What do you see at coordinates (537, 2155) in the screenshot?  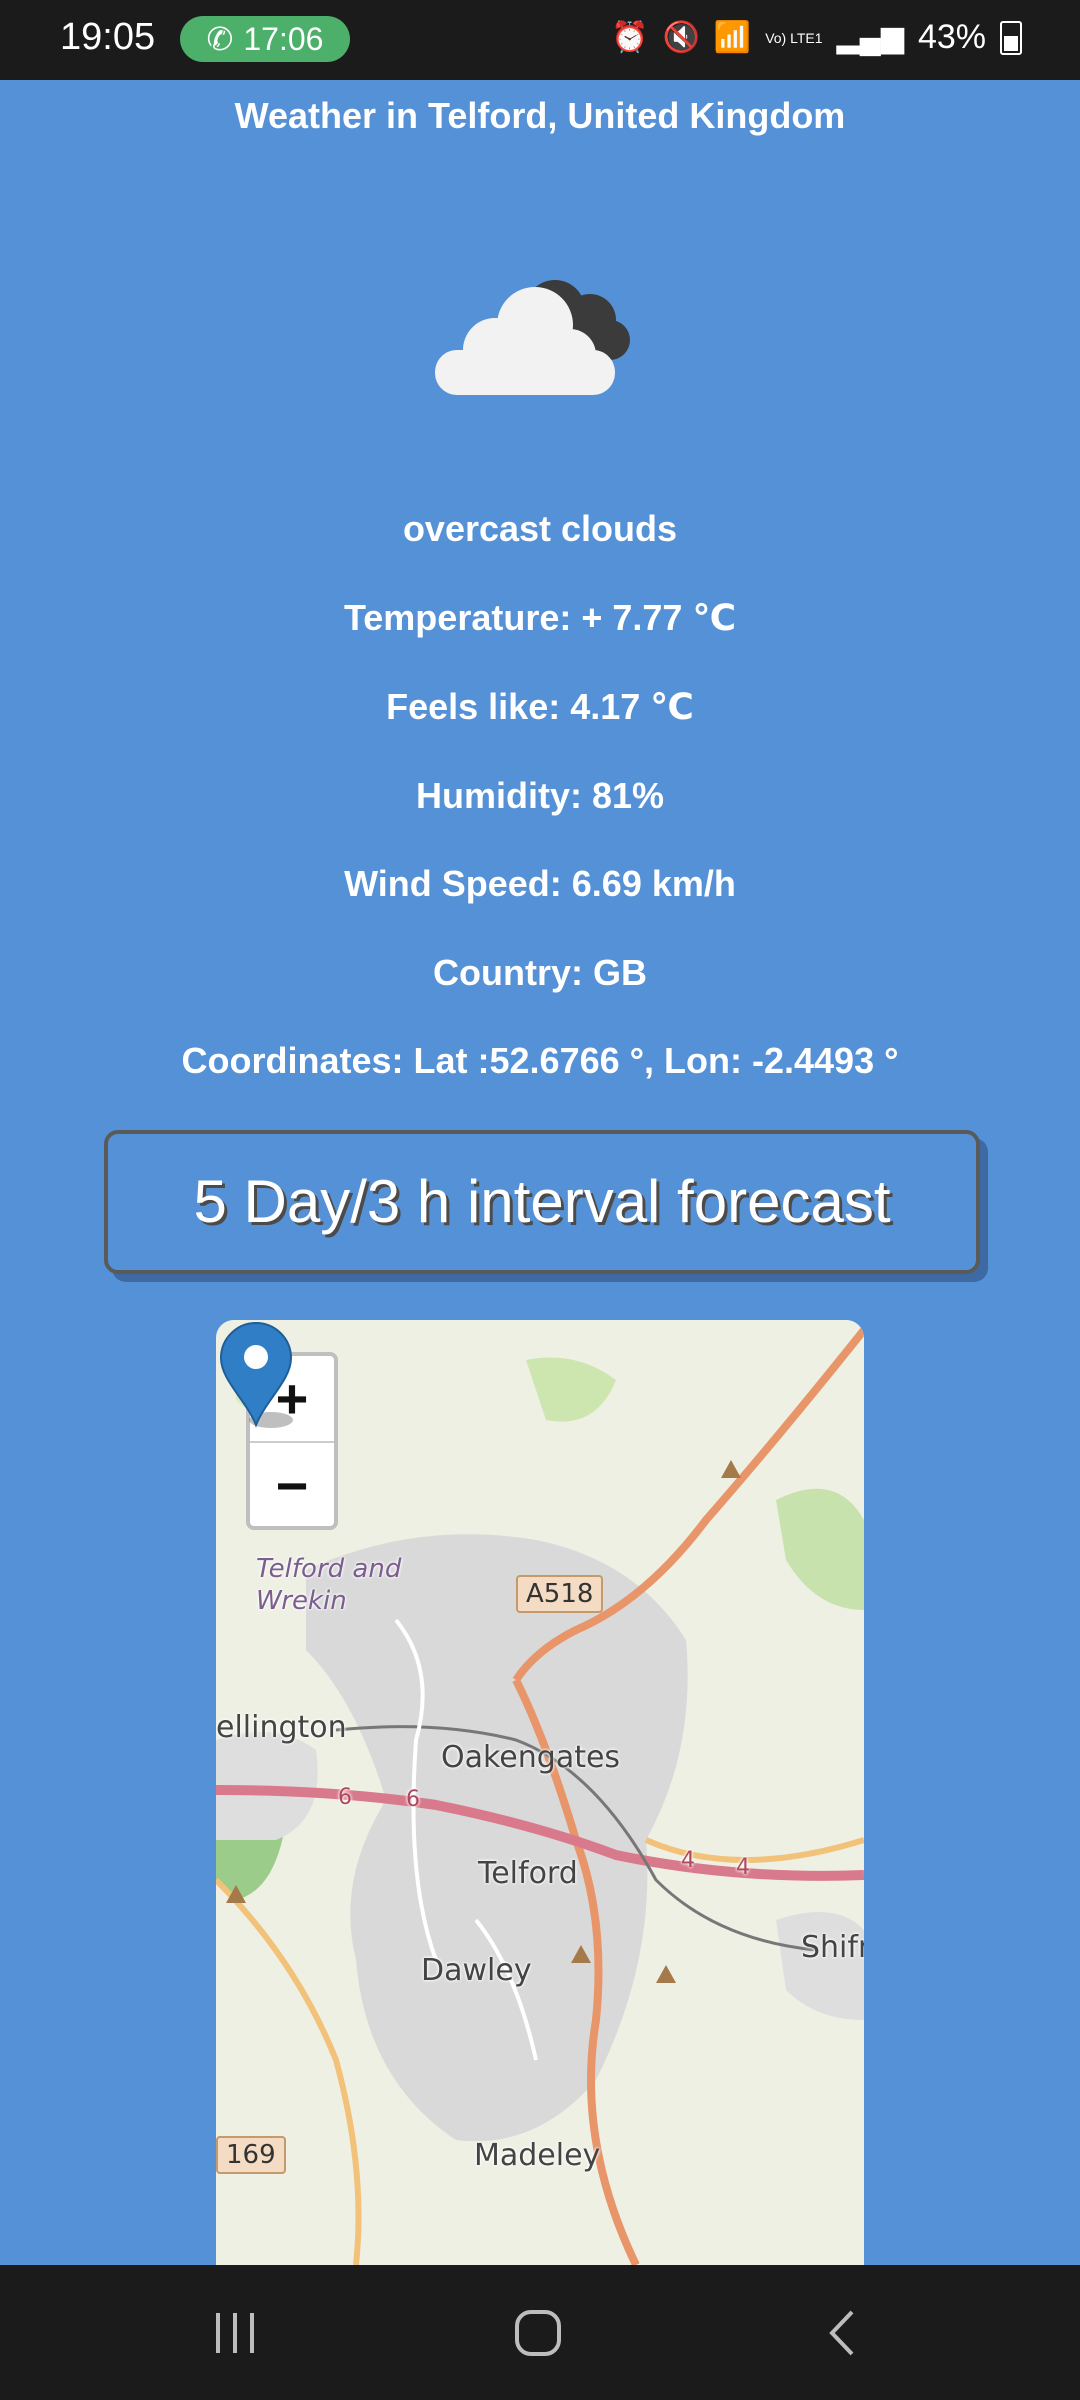 I see `map-label-madeley: Madeley` at bounding box center [537, 2155].